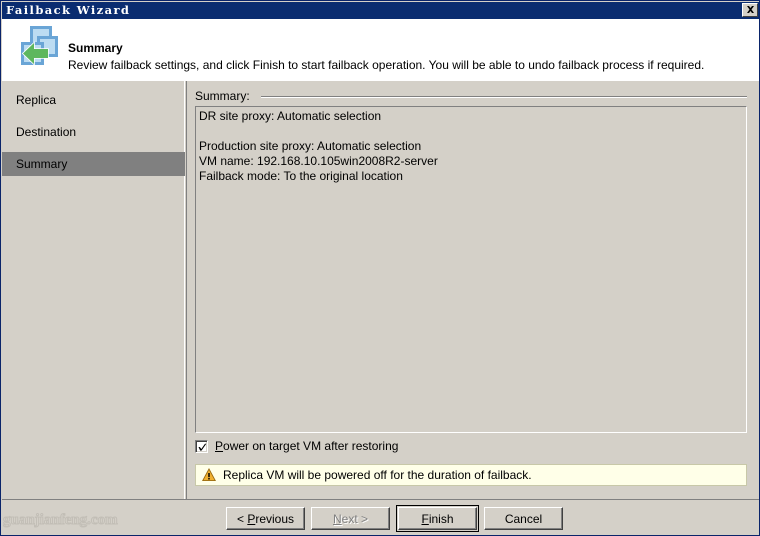 This screenshot has height=536, width=760. I want to click on checkbox-box, so click(201, 446).